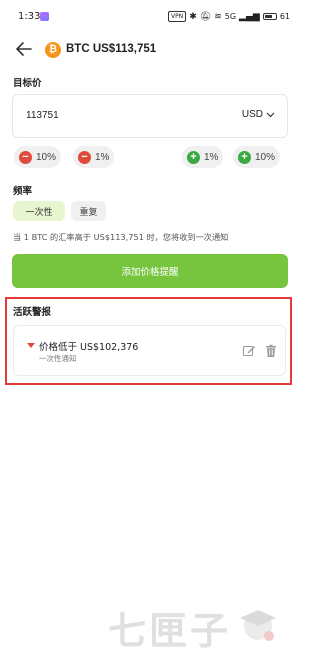  Describe the element at coordinates (177, 16) in the screenshot. I see `vpn-icon: VPN` at that location.